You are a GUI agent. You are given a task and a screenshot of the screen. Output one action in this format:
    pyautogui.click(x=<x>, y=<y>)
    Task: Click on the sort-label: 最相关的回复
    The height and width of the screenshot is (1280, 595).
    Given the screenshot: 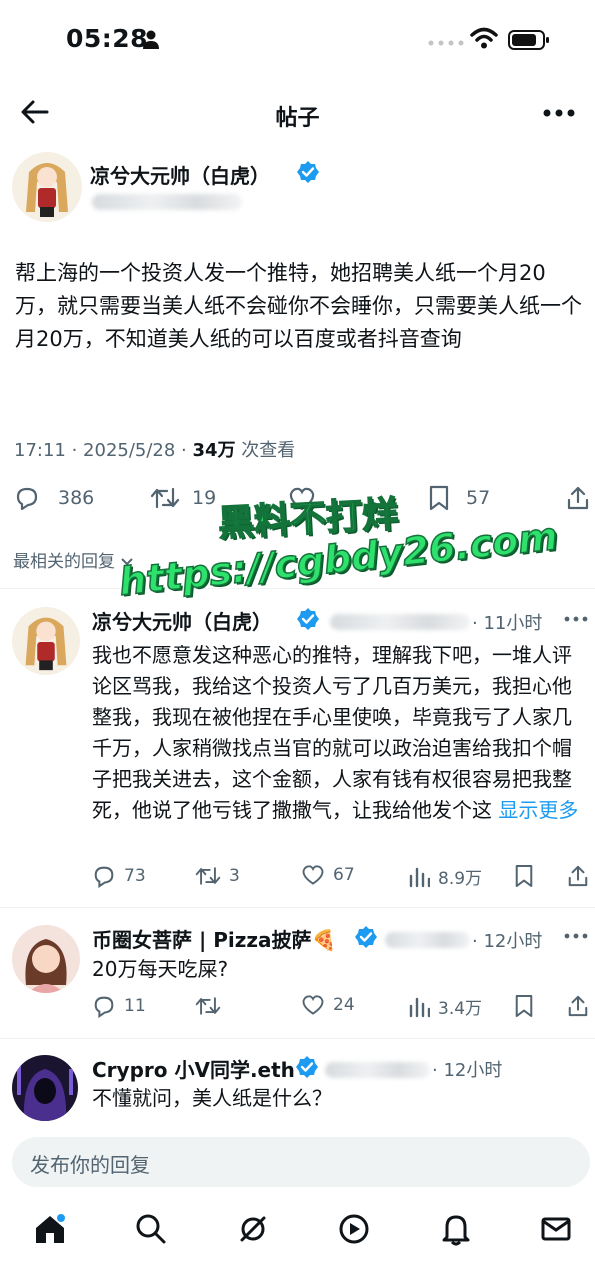 What is the action you would take?
    pyautogui.click(x=64, y=562)
    